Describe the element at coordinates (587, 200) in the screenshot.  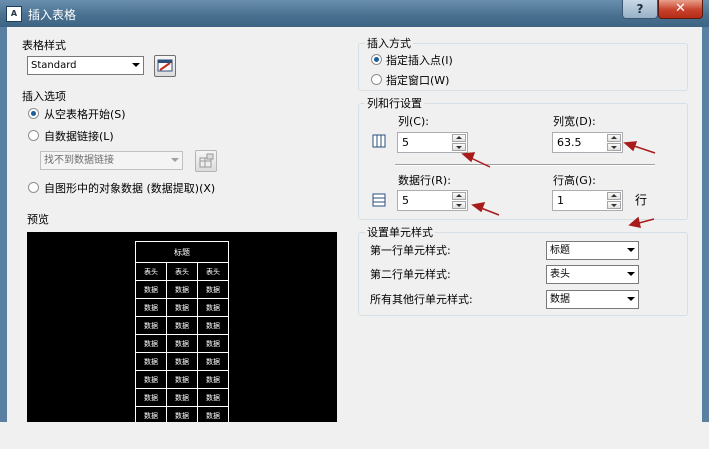
I see `row-height-spinner: 1` at that location.